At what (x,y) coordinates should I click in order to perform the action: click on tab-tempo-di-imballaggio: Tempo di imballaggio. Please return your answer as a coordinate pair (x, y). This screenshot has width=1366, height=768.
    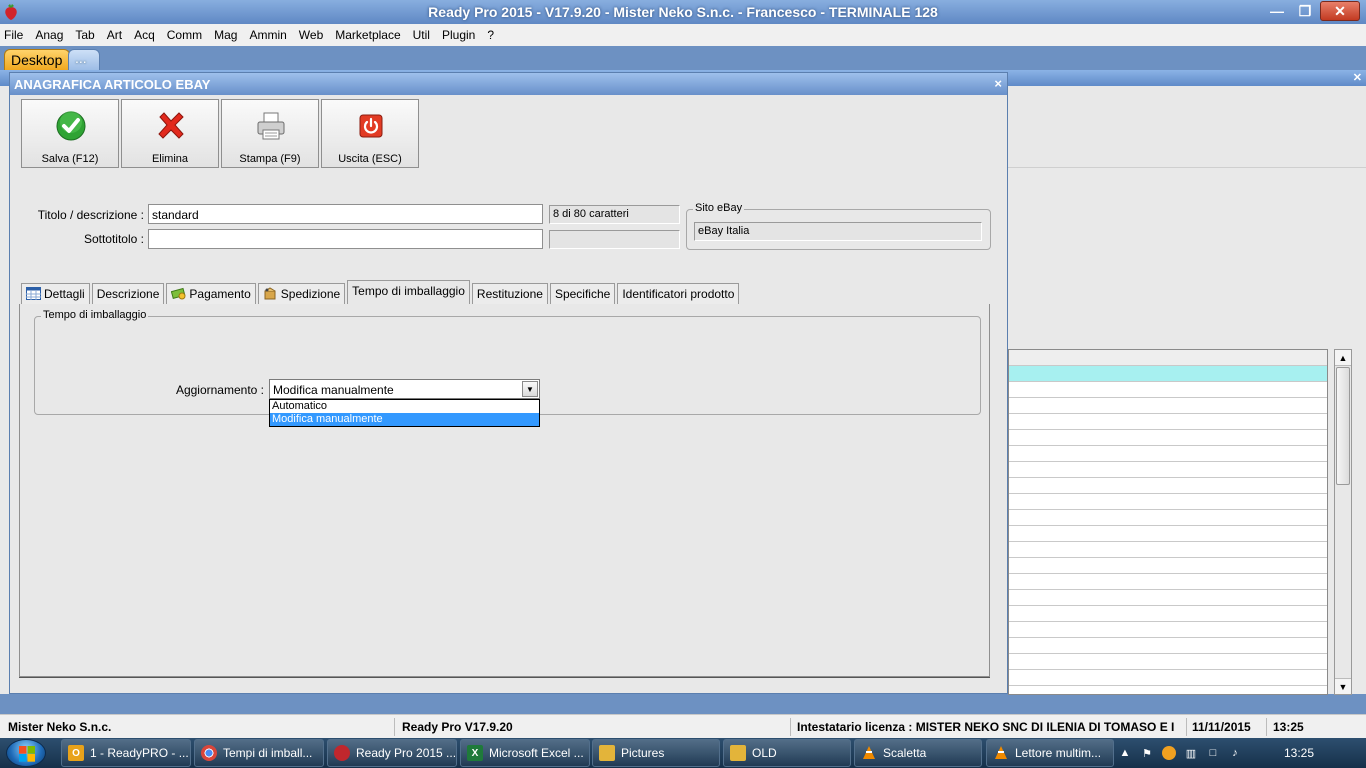
    Looking at the image, I should click on (408, 292).